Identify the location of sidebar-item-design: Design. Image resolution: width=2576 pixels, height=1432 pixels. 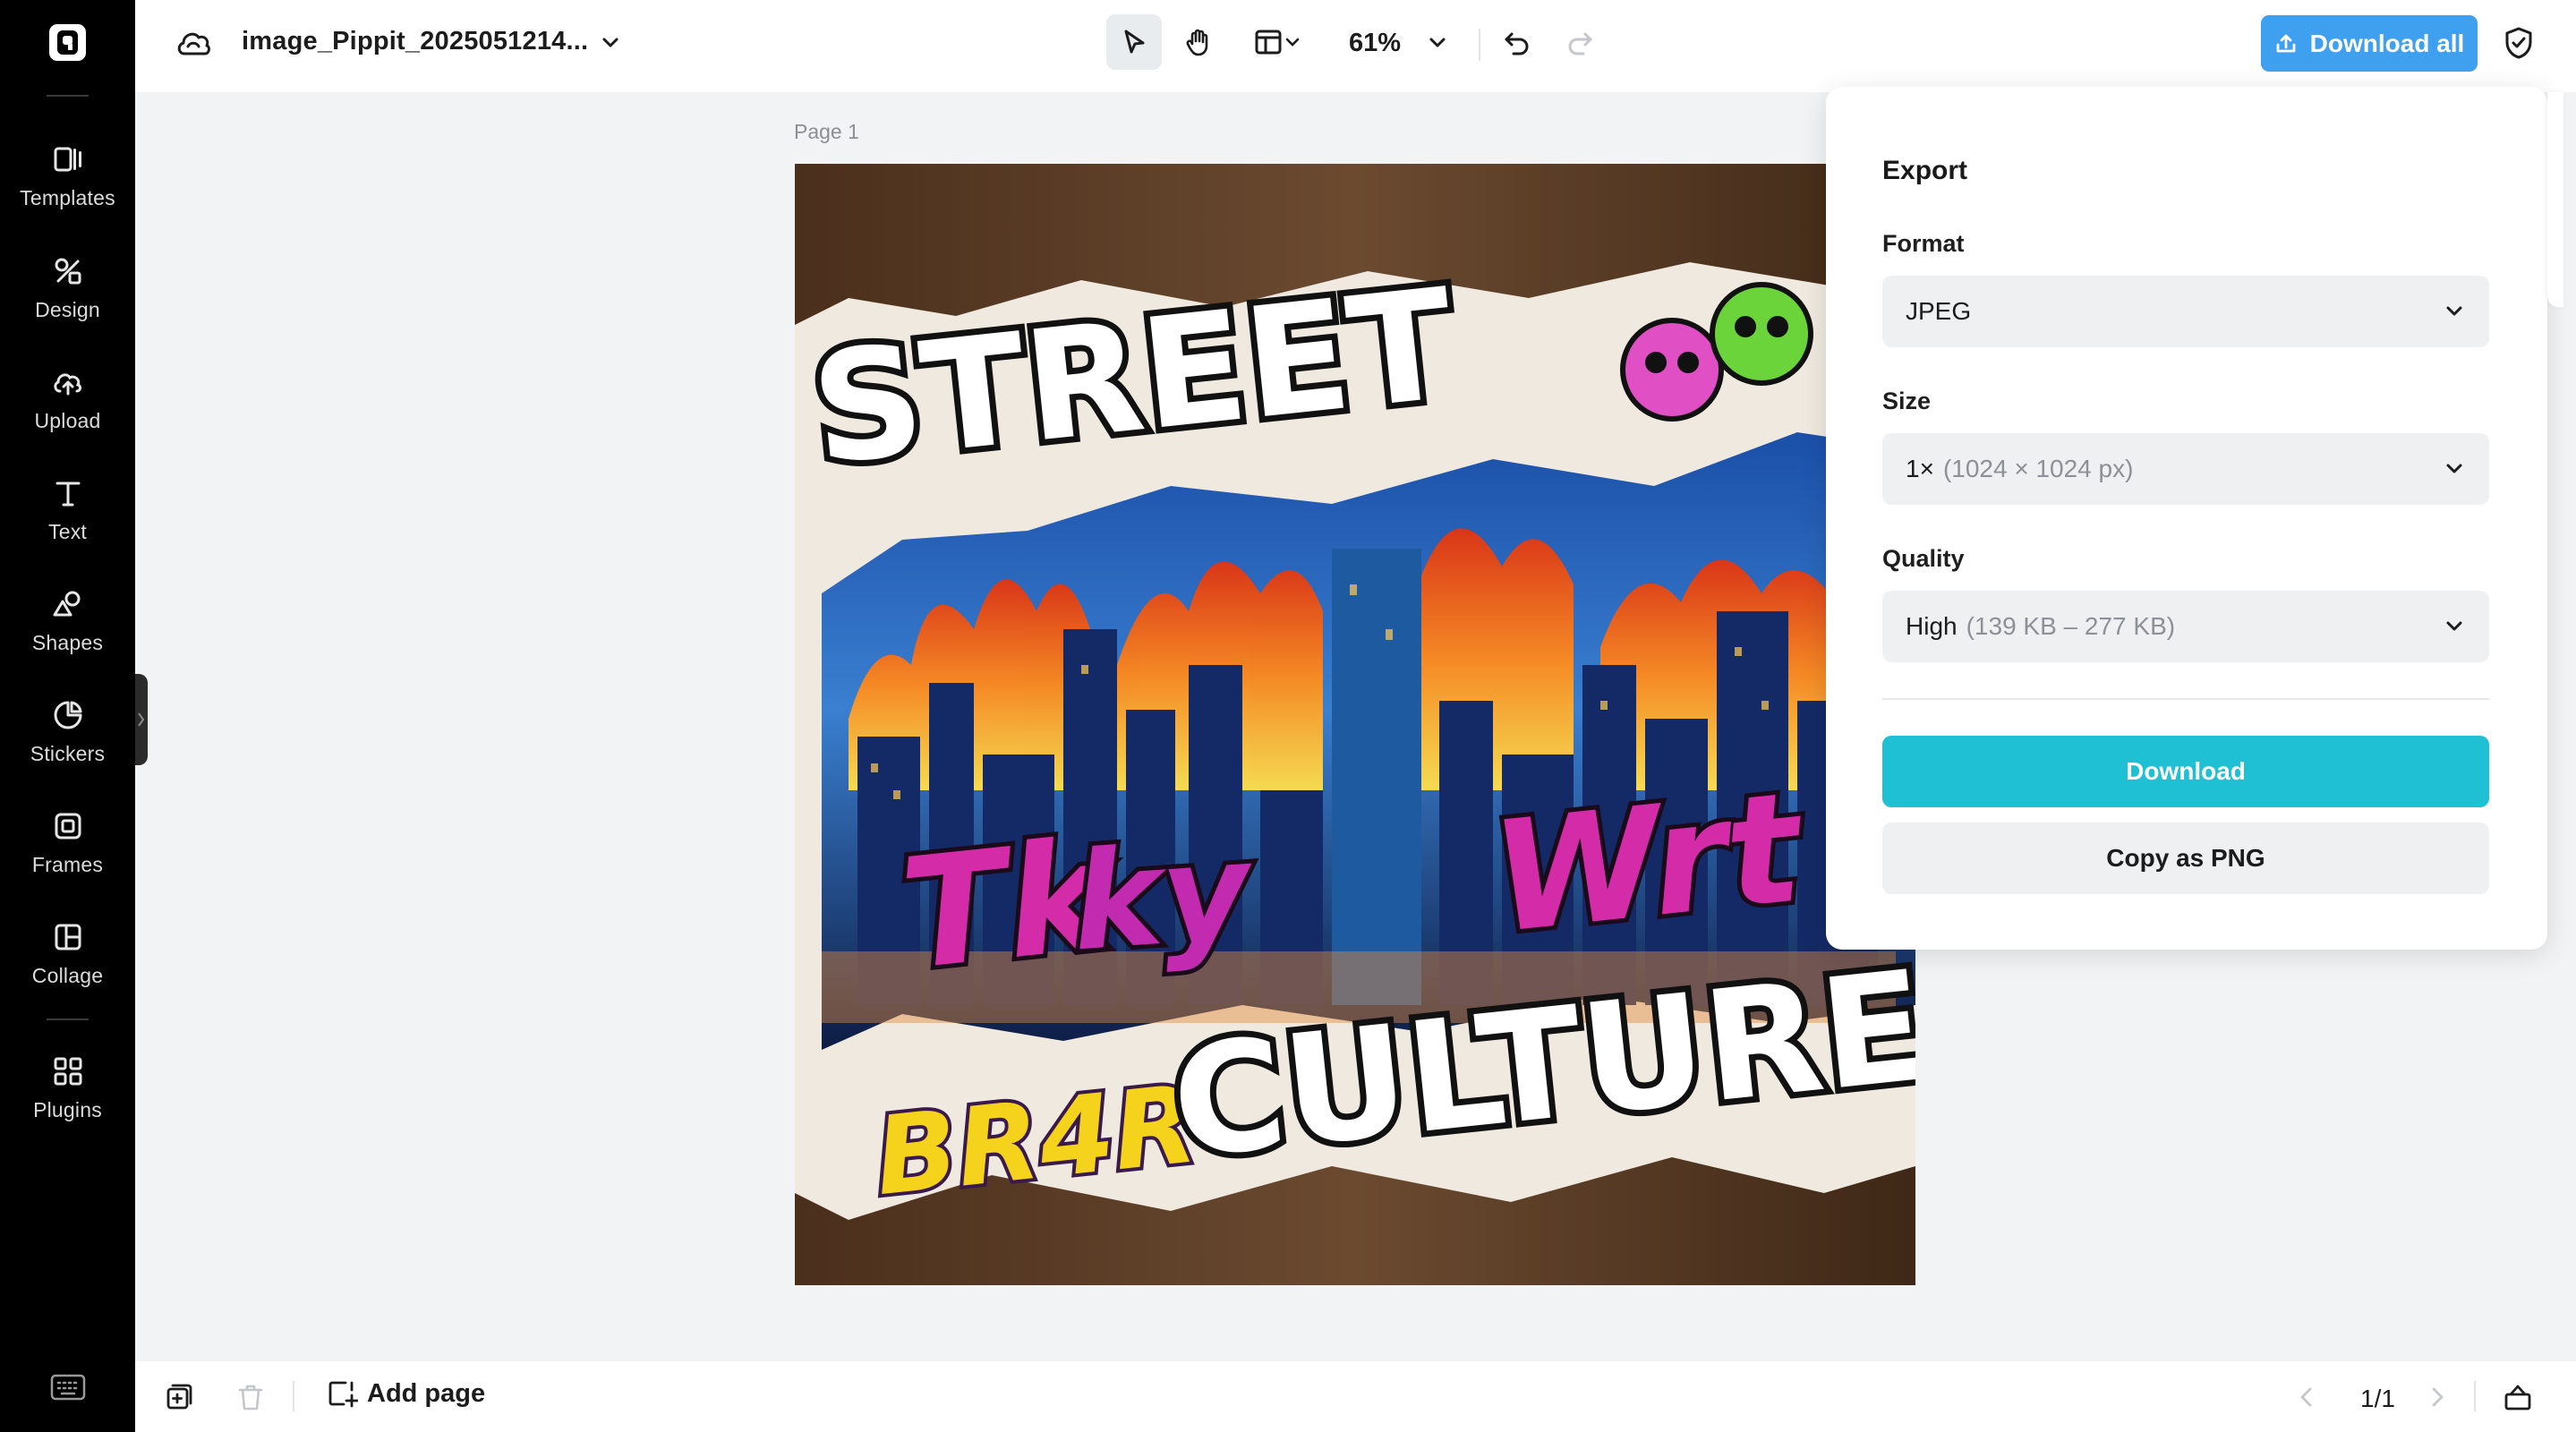
(67, 302).